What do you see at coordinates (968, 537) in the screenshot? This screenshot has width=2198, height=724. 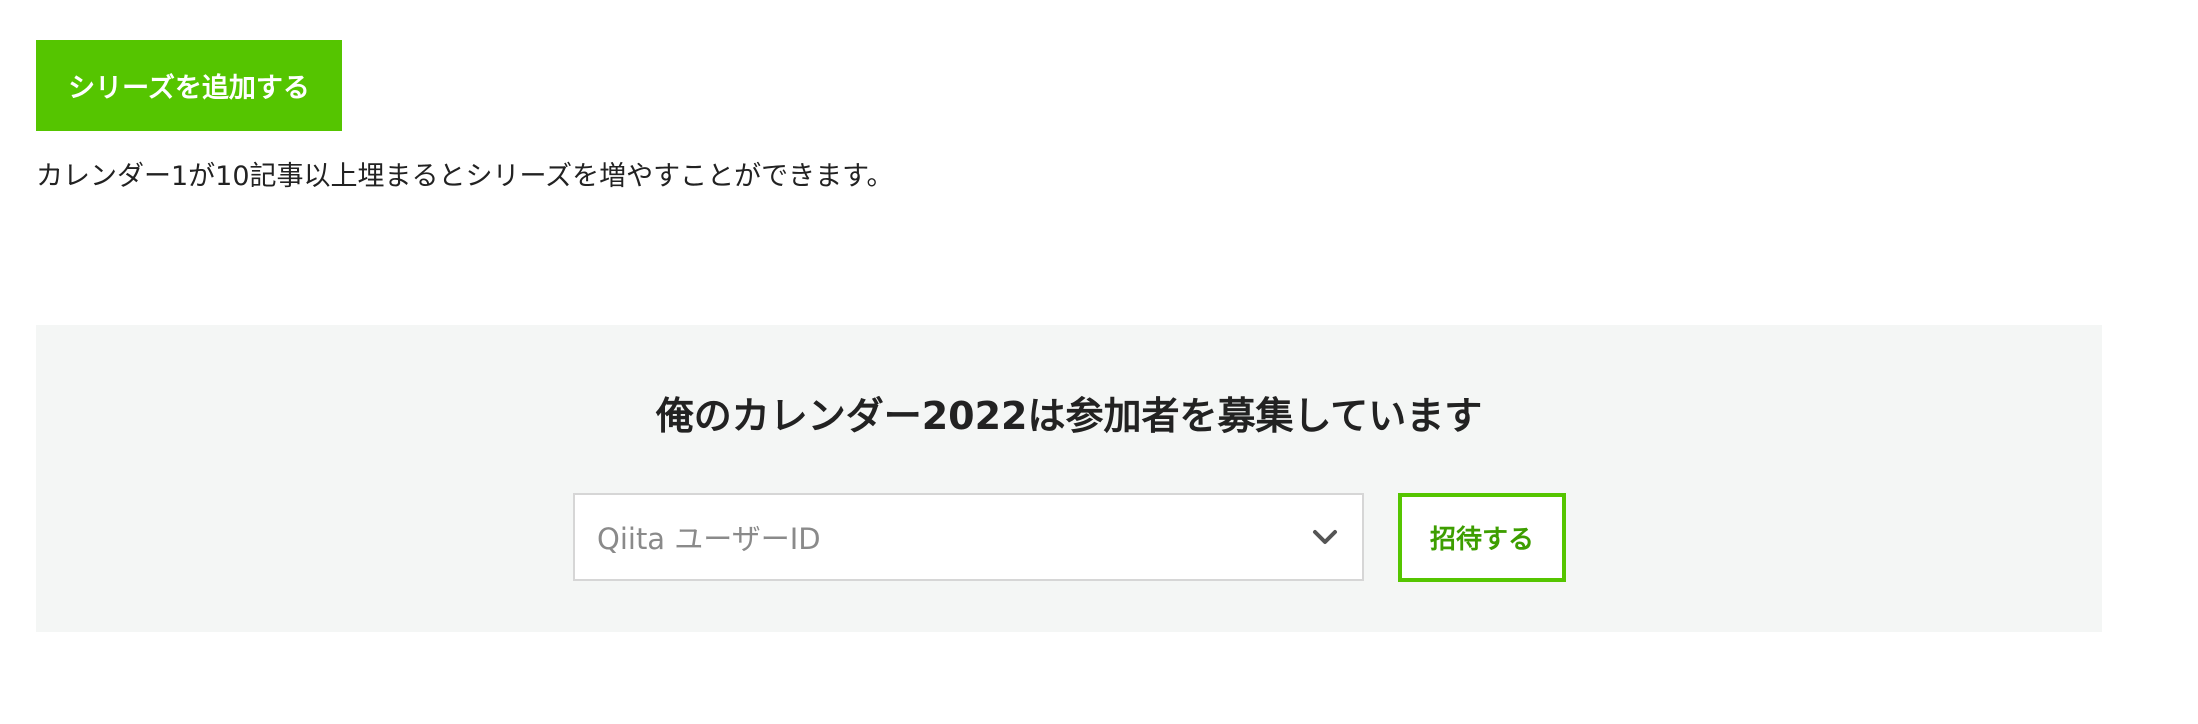 I see `qiita-user-id-select: Qiita ユーザーID` at bounding box center [968, 537].